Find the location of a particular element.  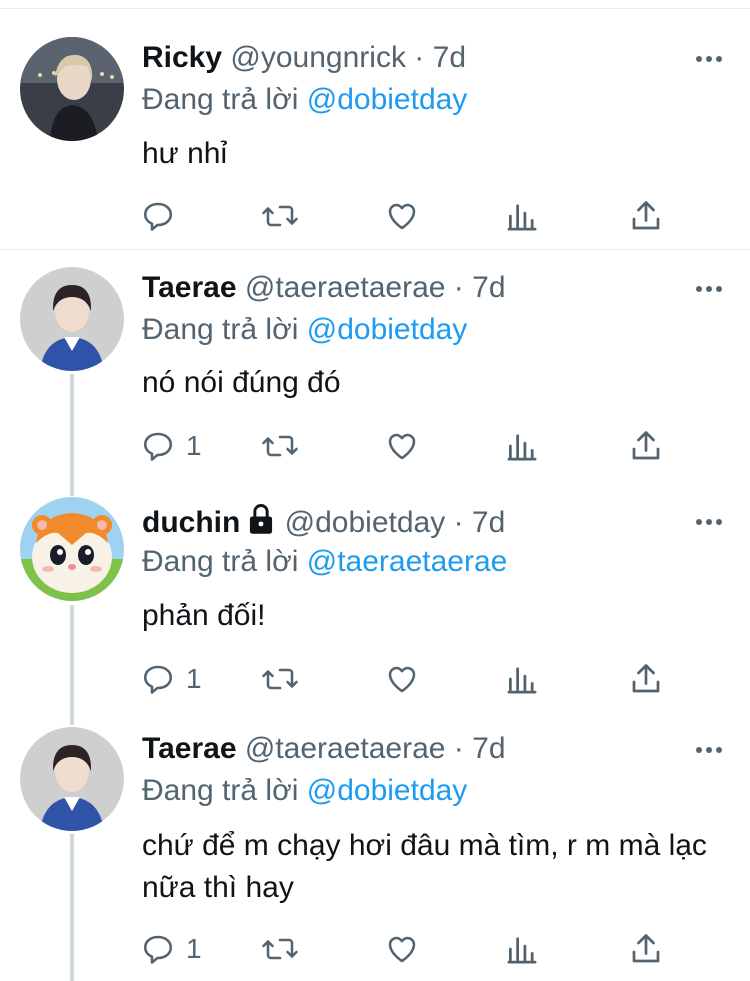

top-divider is located at coordinates (375, 8).